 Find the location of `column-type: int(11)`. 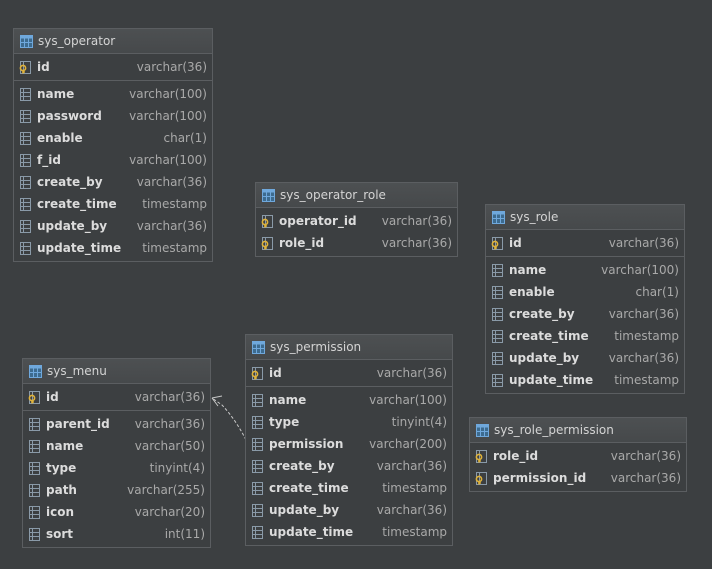

column-type: int(11) is located at coordinates (184, 534).